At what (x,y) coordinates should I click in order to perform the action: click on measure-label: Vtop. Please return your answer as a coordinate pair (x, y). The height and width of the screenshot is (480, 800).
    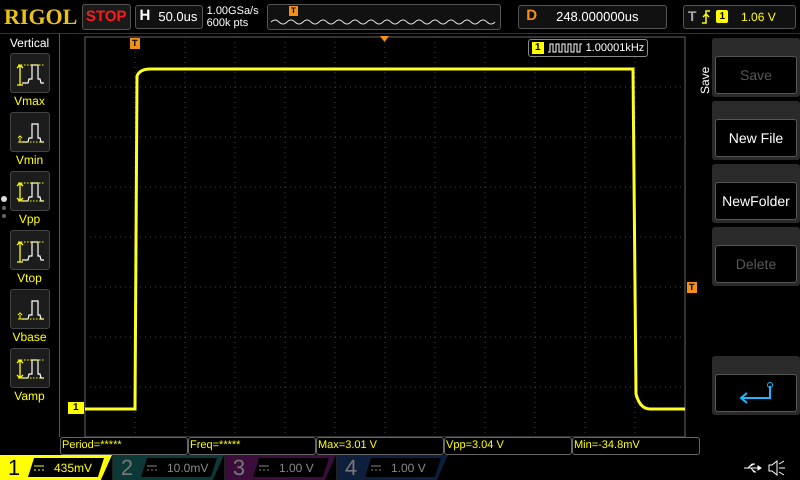
    Looking at the image, I should click on (29, 278).